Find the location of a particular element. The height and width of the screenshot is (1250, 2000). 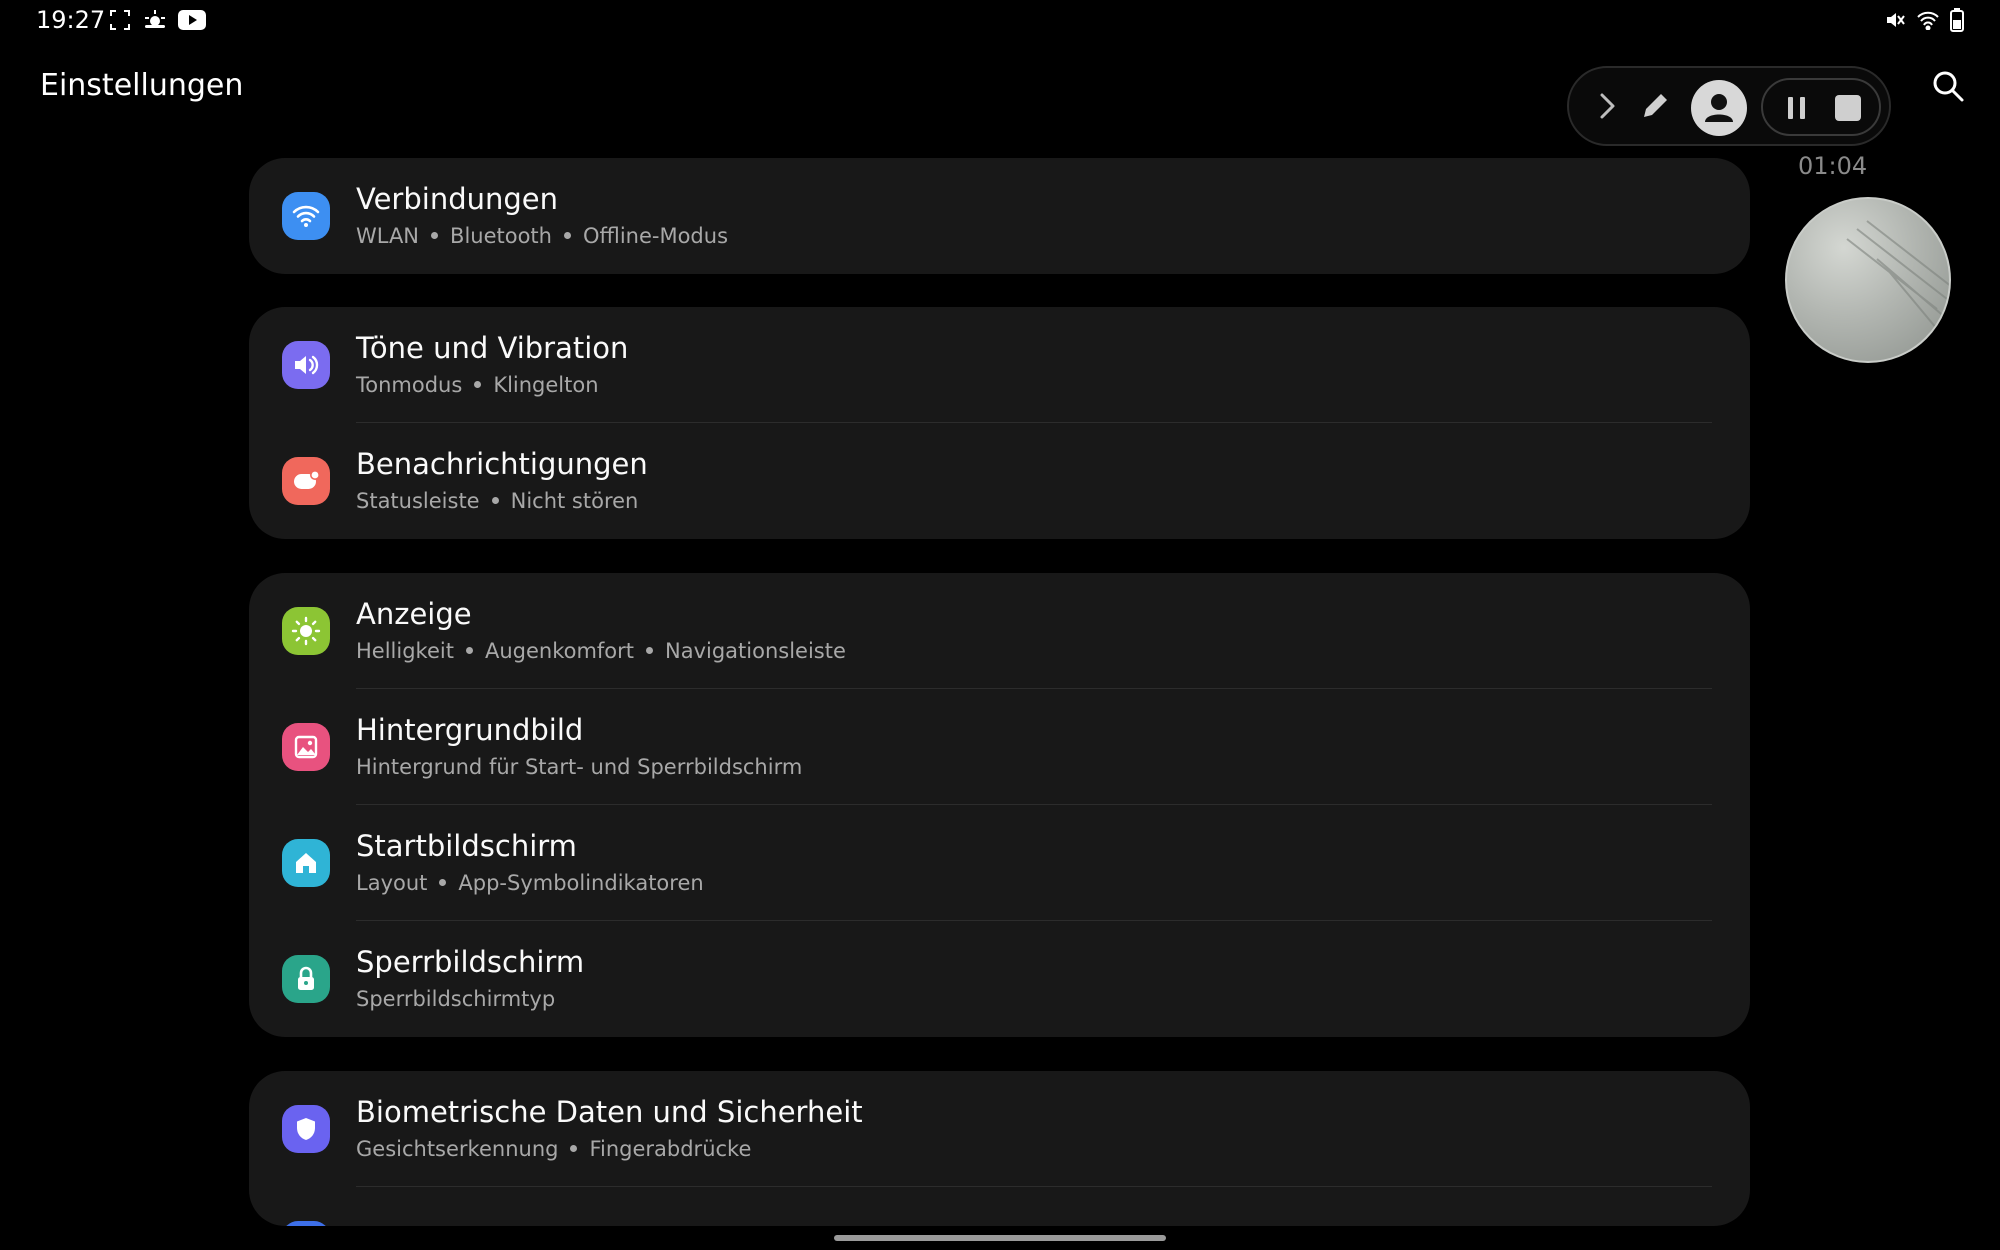

item-title: Benachrichtigungen is located at coordinates (502, 464).